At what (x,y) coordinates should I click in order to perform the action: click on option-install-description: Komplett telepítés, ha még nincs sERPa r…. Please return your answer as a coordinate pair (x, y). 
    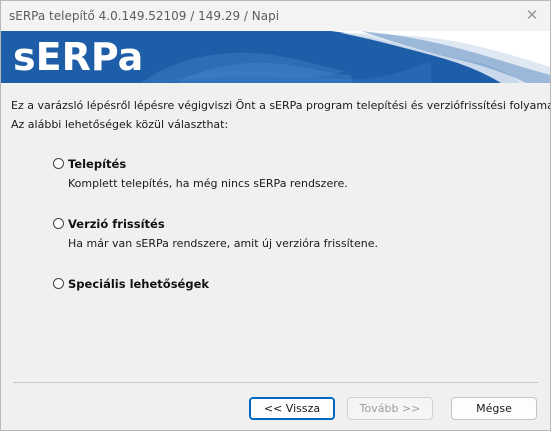
    Looking at the image, I should click on (208, 183).